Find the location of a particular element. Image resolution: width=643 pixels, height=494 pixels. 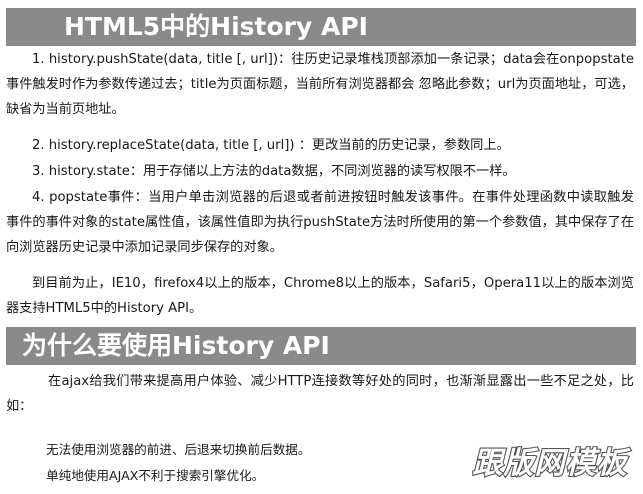

list-item: 无法使用浏览器的前进、后退来切换前后数据。 is located at coordinates (178, 449).